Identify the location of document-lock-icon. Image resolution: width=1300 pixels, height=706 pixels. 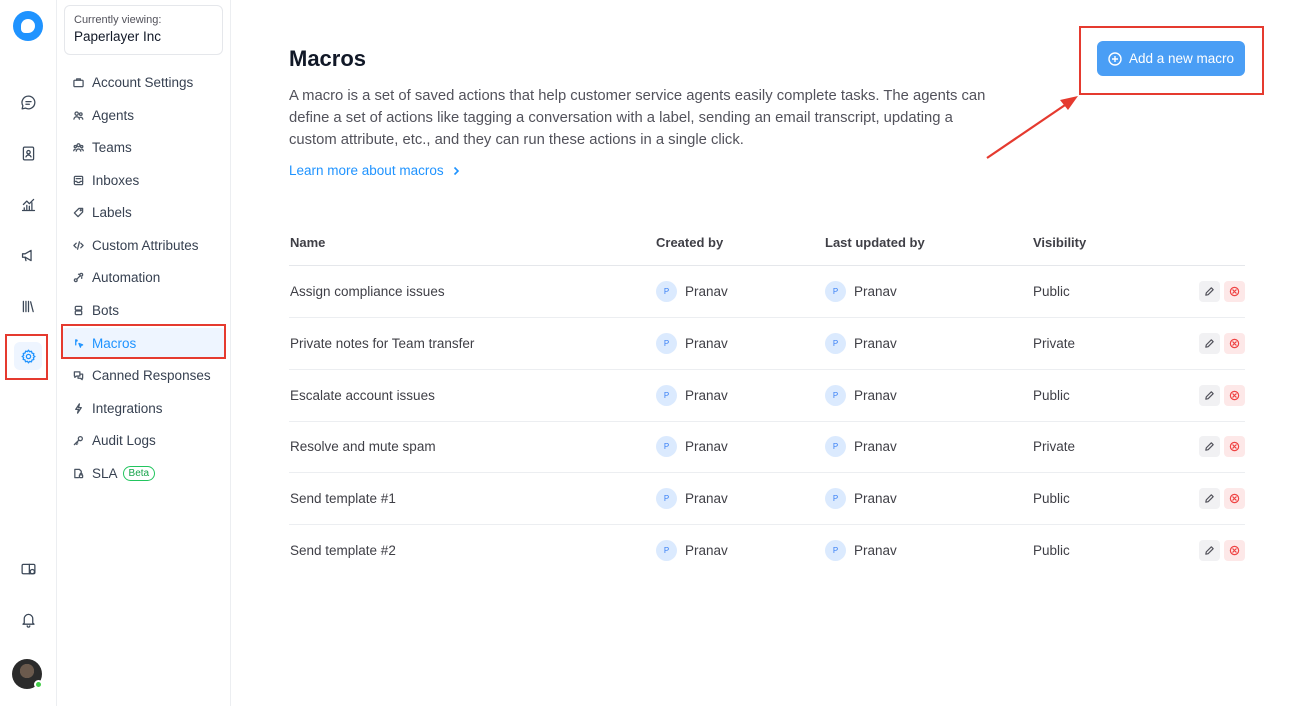
(78, 473).